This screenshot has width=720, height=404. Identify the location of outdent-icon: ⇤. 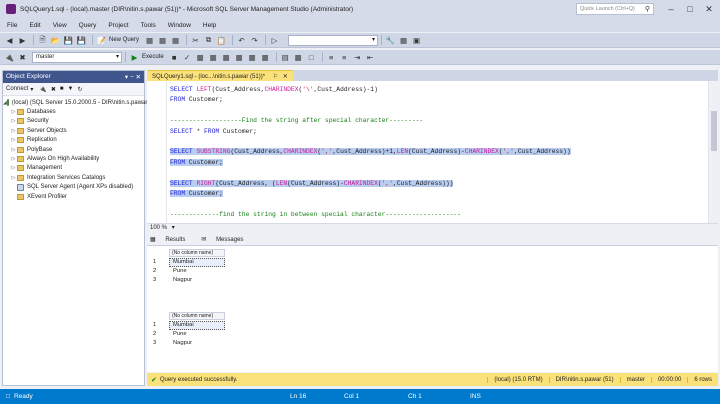
(370, 57).